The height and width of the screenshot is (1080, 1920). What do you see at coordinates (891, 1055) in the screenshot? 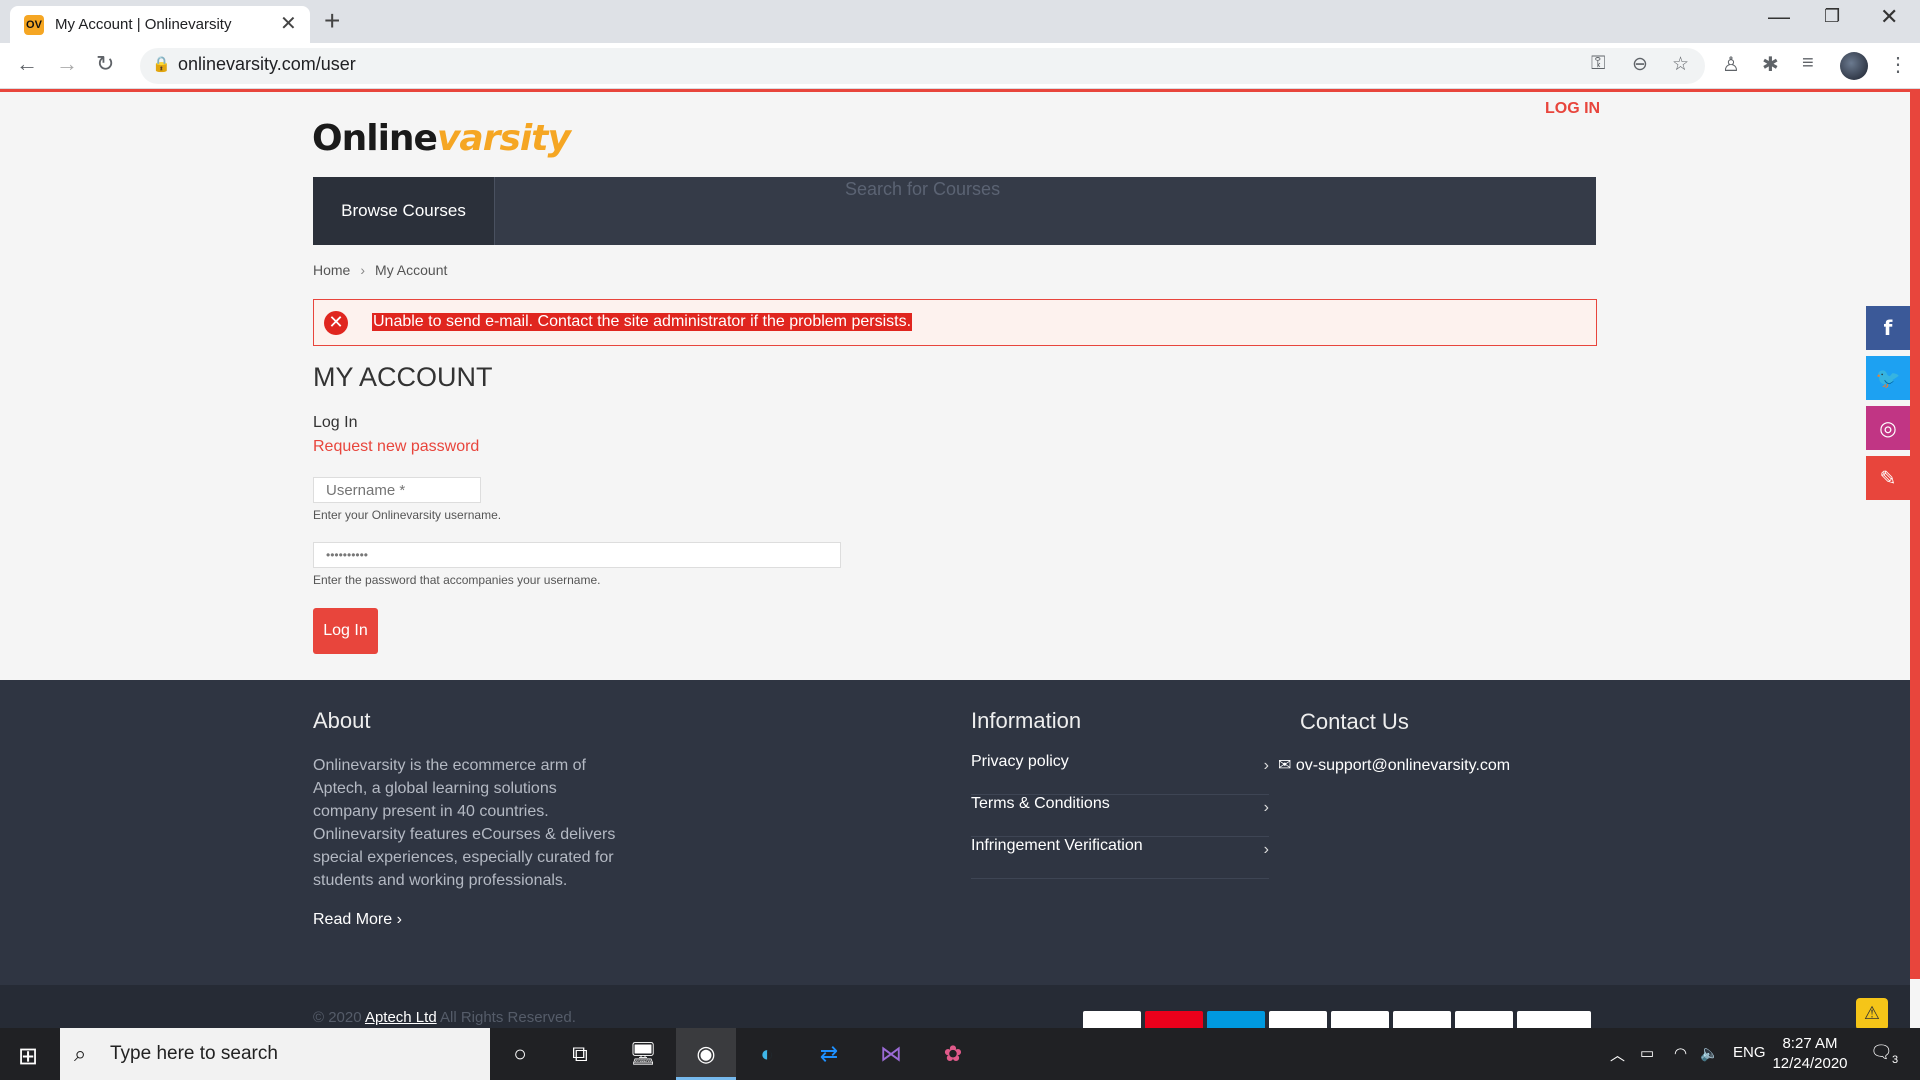
I see `visual-studio-icon: ⋈` at bounding box center [891, 1055].